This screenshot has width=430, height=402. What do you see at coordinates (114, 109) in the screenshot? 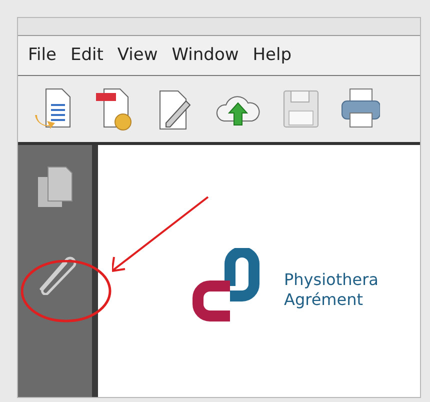
I see `document-settings-icon` at bounding box center [114, 109].